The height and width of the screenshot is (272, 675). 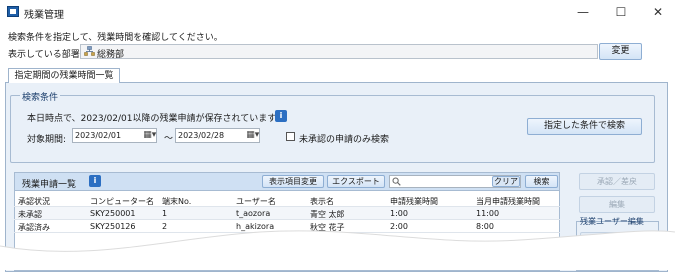 What do you see at coordinates (620, 51) in the screenshot?
I see `change-department-button: 変更` at bounding box center [620, 51].